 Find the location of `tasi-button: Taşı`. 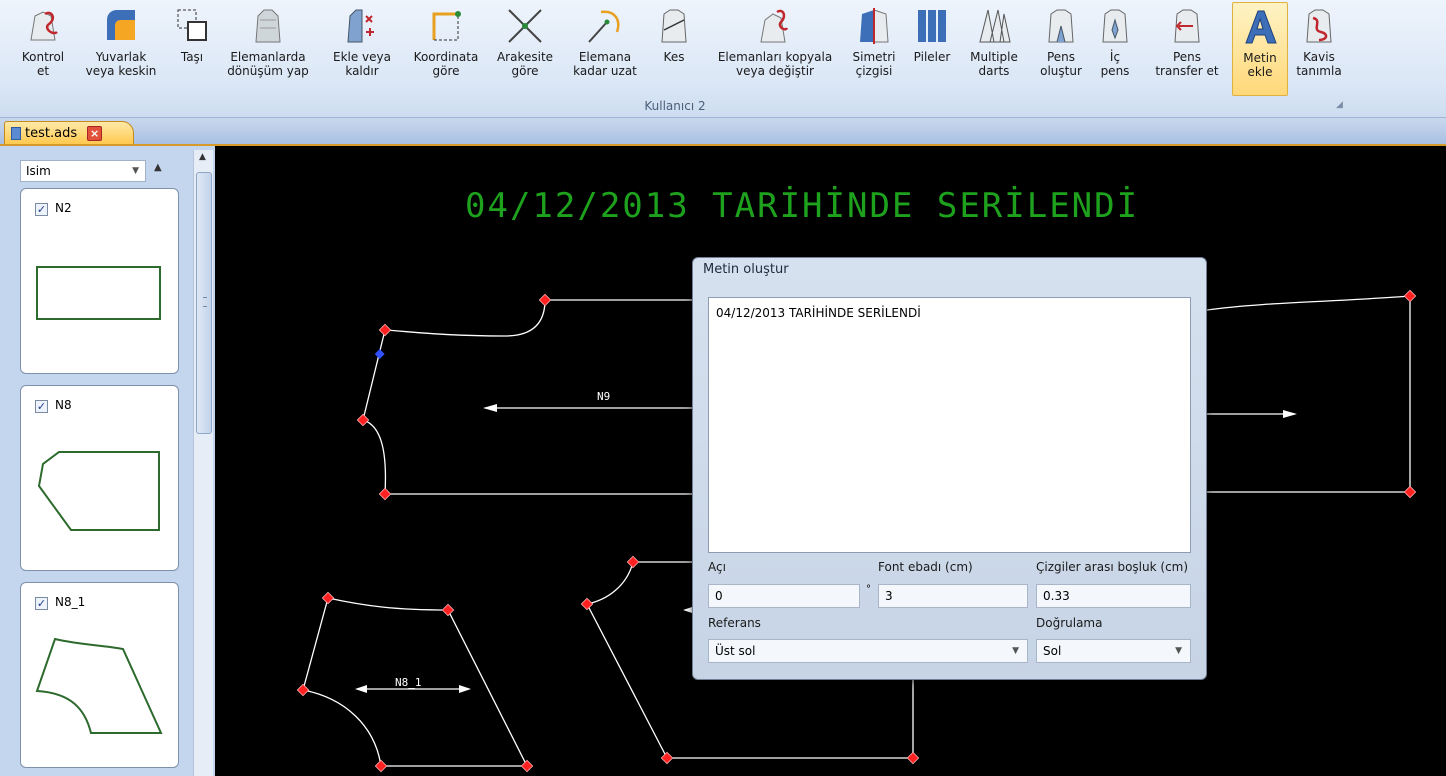

tasi-button: Taşı is located at coordinates (192, 49).